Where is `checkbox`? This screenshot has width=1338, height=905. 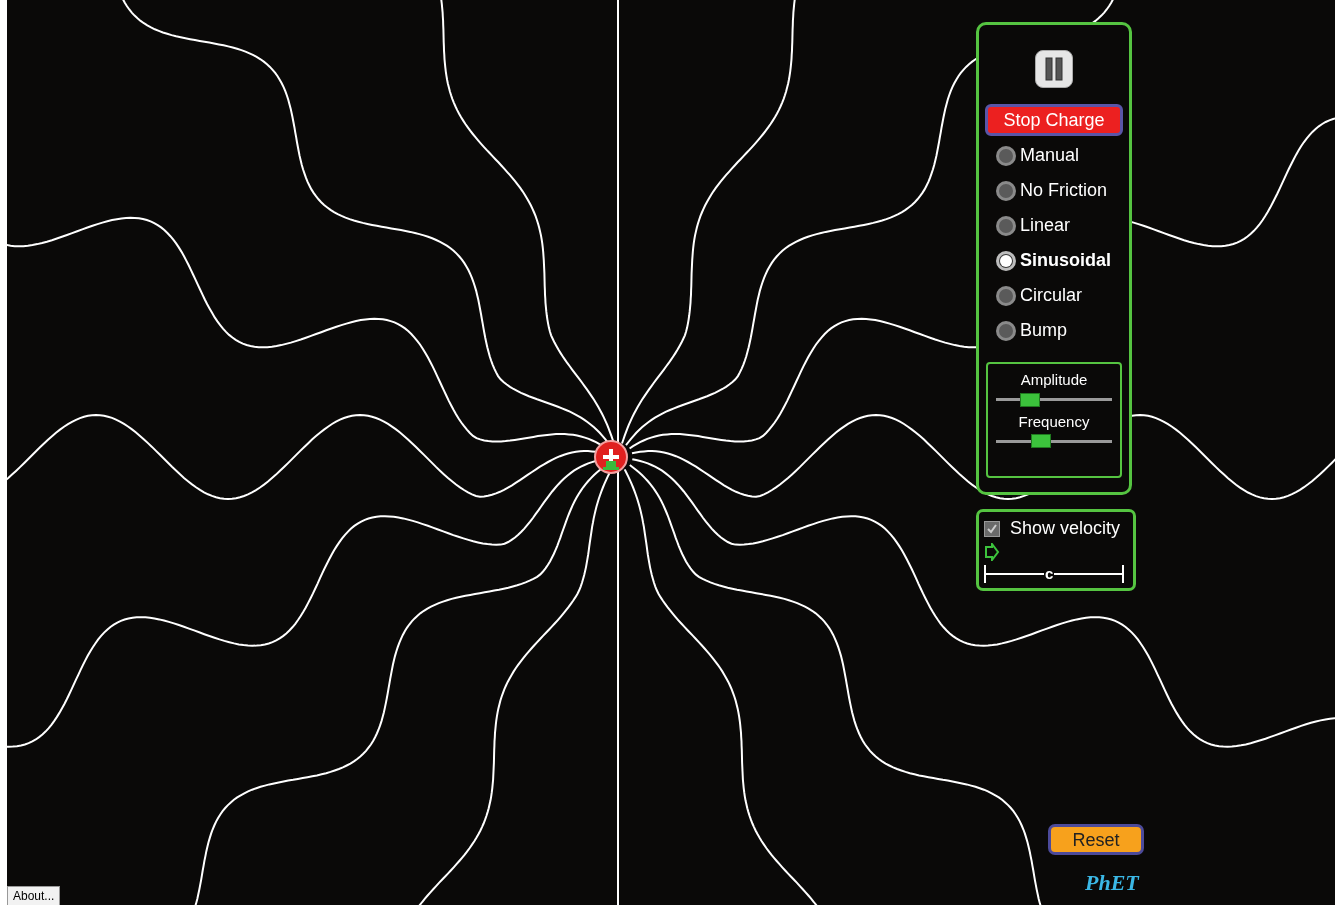
checkbox is located at coordinates (992, 528).